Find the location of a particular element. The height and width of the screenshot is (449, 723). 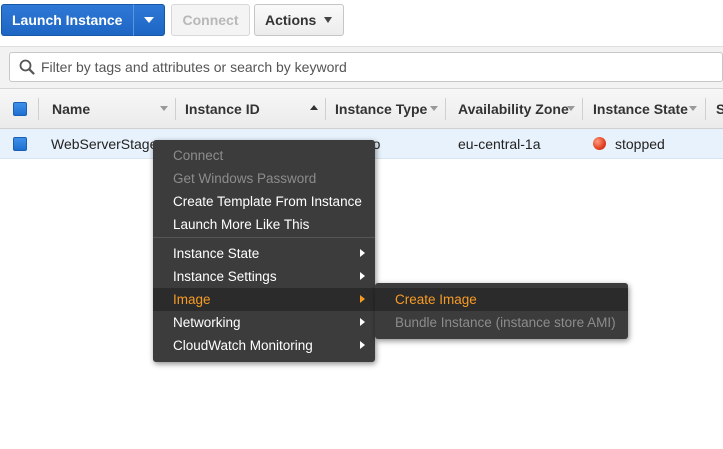

column-header-instance-type: Instance Type is located at coordinates (381, 108).